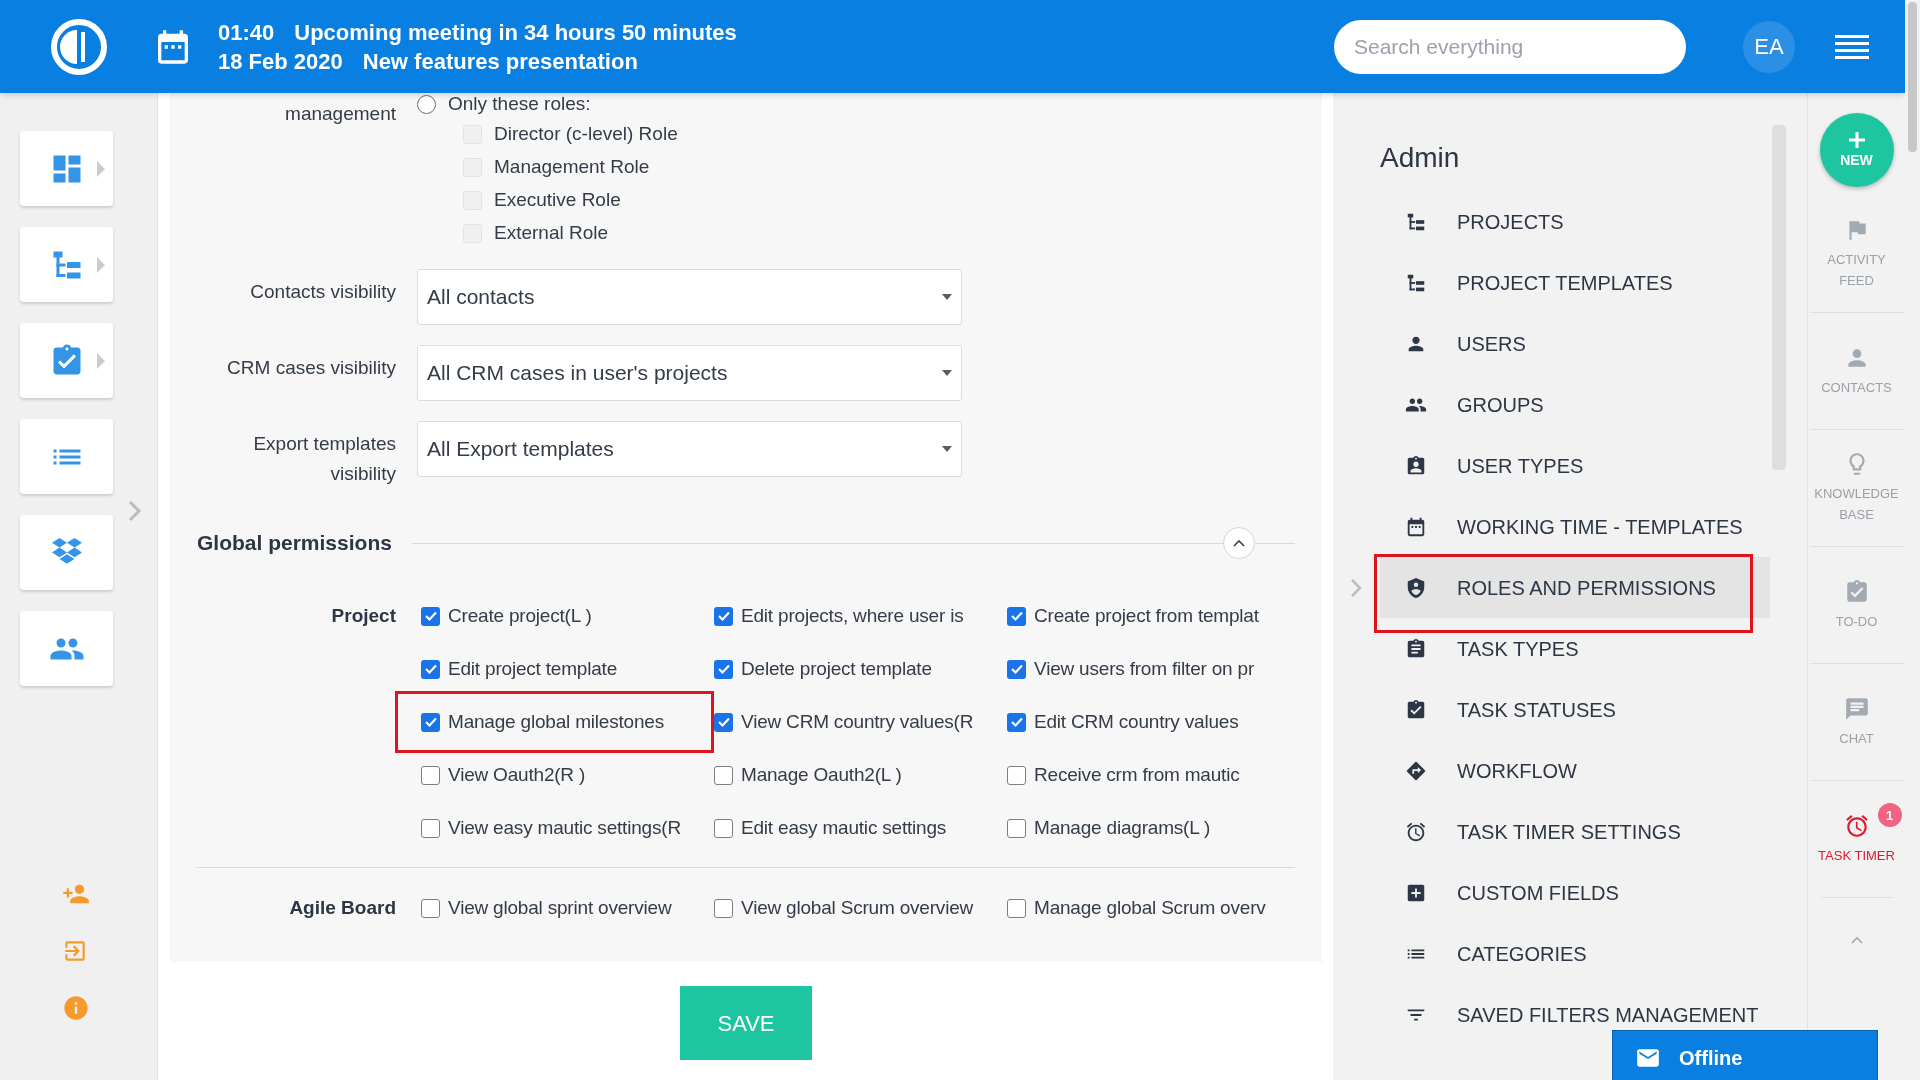  I want to click on menu-item: CATEGORIES, so click(1575, 953).